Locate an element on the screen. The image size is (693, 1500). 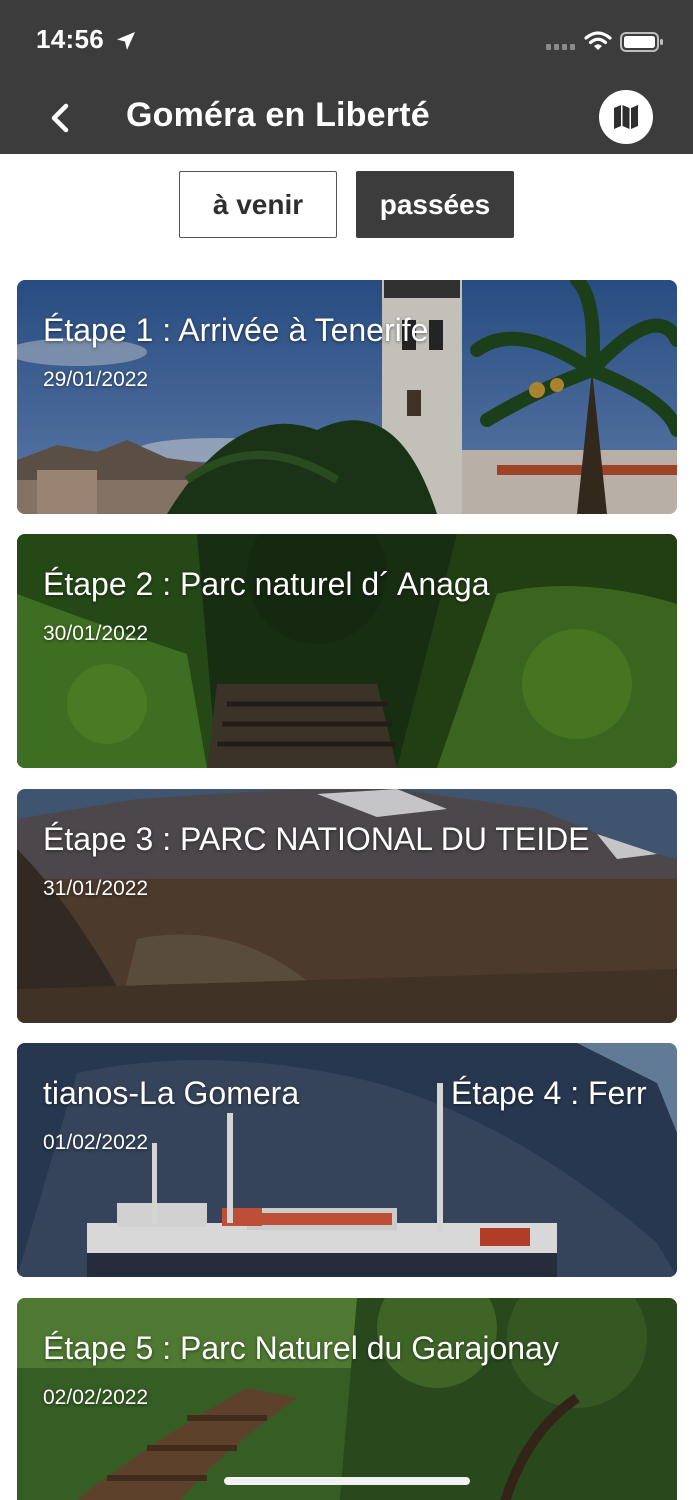
stage-title: Étape 1 : Arrivée à Tenerife is located at coordinates (236, 330).